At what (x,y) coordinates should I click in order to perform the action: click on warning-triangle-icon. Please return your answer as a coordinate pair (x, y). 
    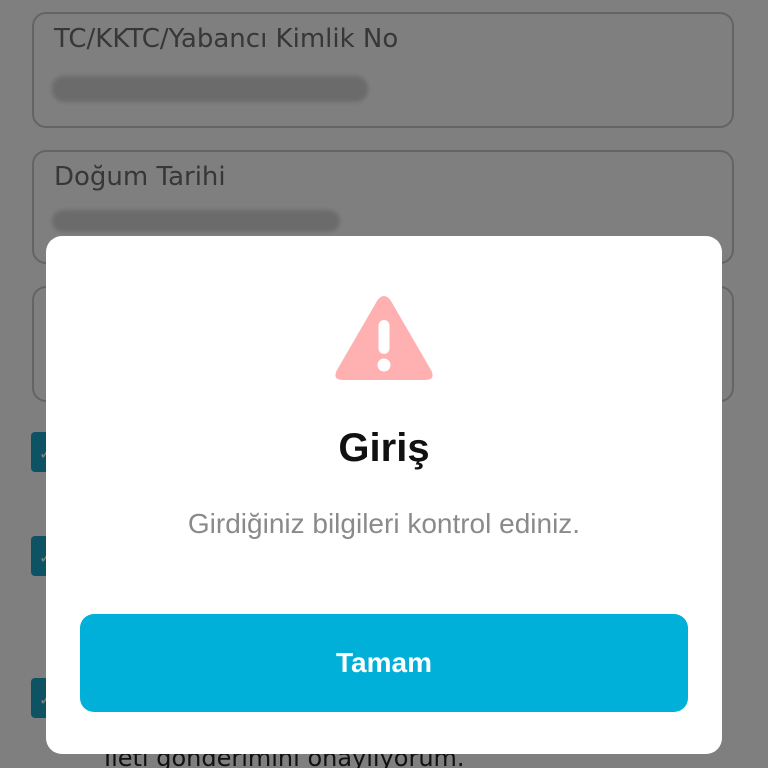
    Looking at the image, I should click on (384, 338).